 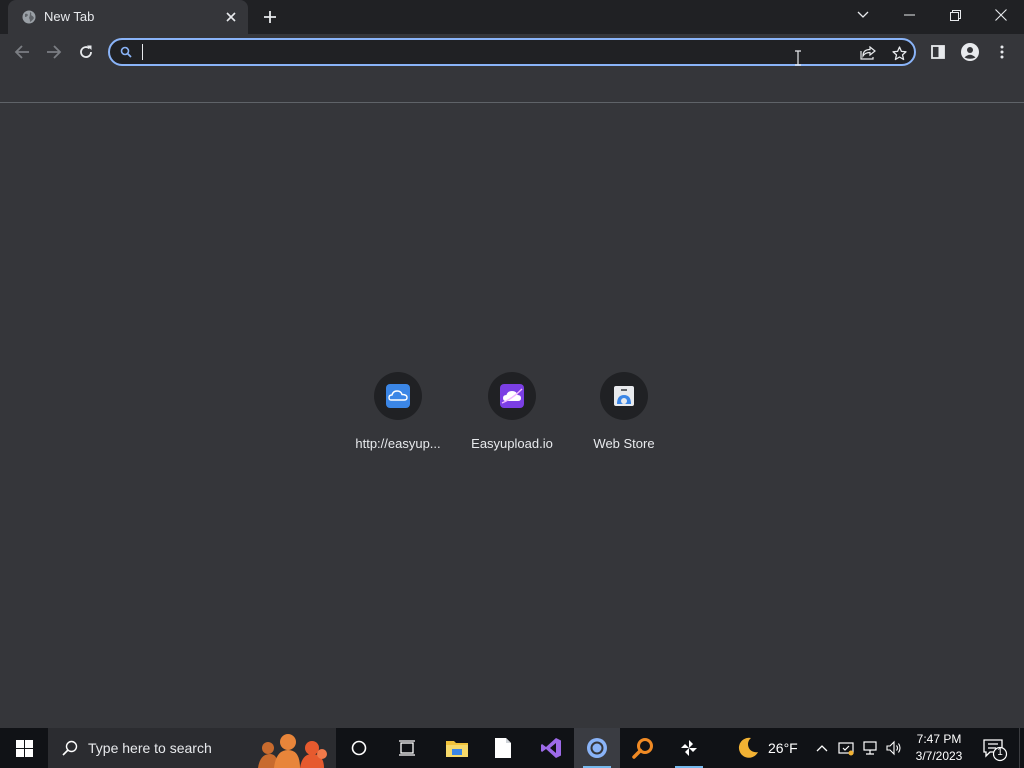 What do you see at coordinates (939, 739) in the screenshot?
I see `clock-time: 7:47 PM` at bounding box center [939, 739].